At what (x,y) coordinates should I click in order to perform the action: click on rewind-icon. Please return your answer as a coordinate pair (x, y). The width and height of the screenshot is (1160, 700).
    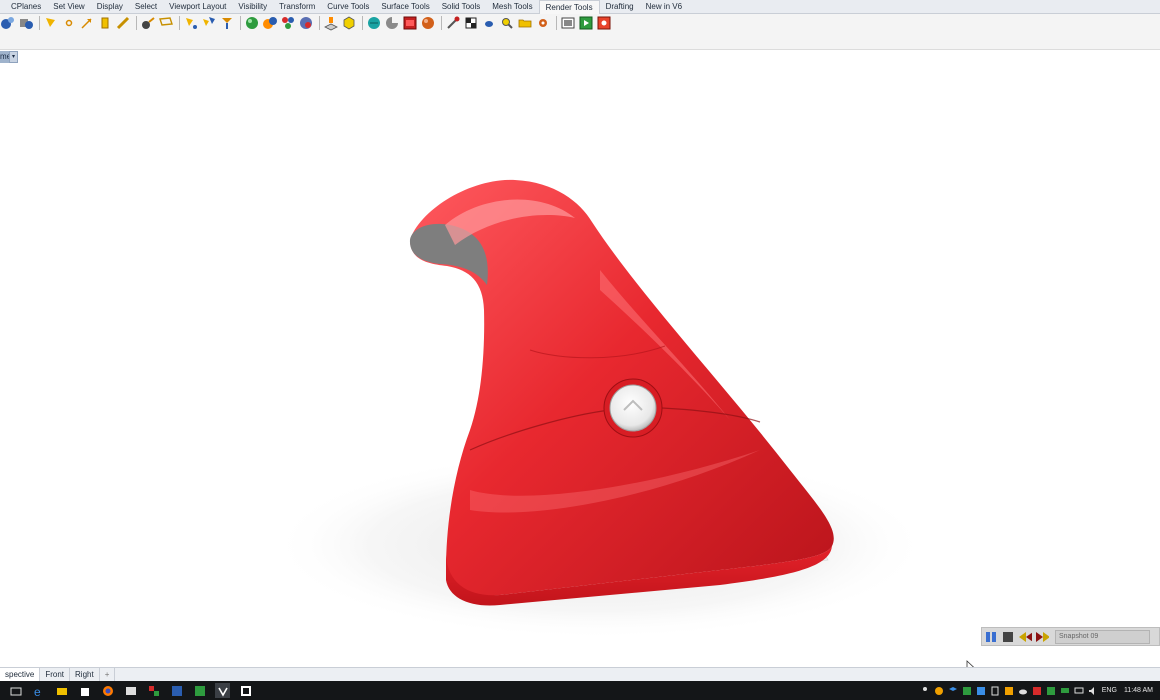
    Looking at the image, I should click on (1025, 637).